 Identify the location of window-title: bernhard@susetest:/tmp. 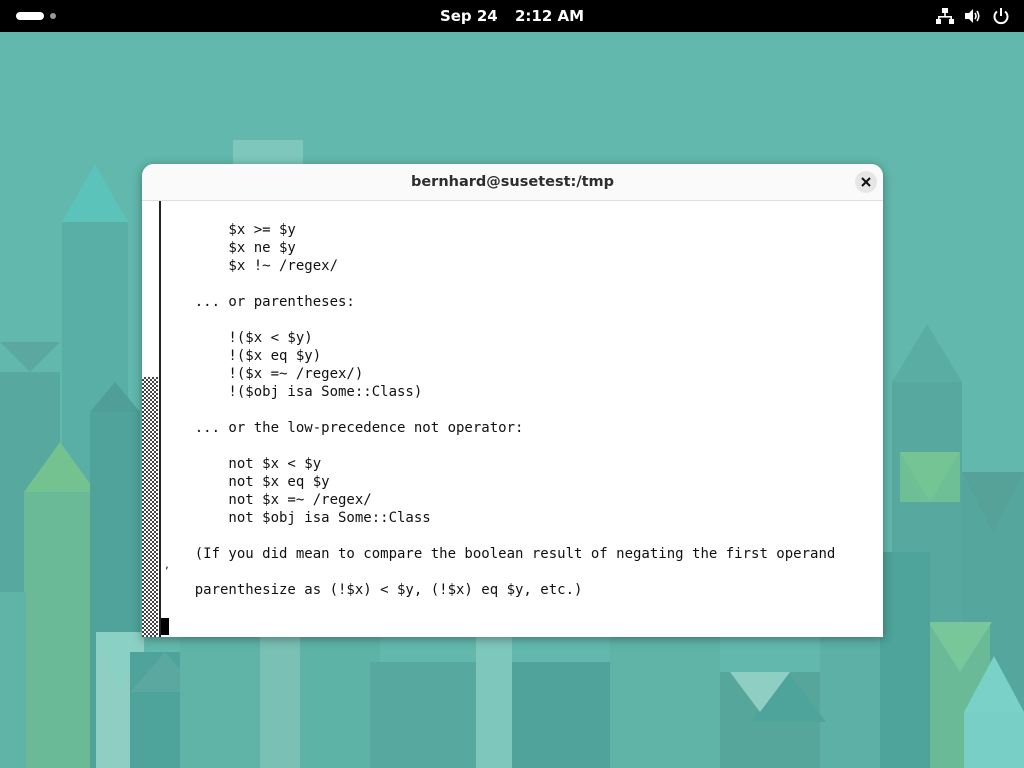
(512, 182).